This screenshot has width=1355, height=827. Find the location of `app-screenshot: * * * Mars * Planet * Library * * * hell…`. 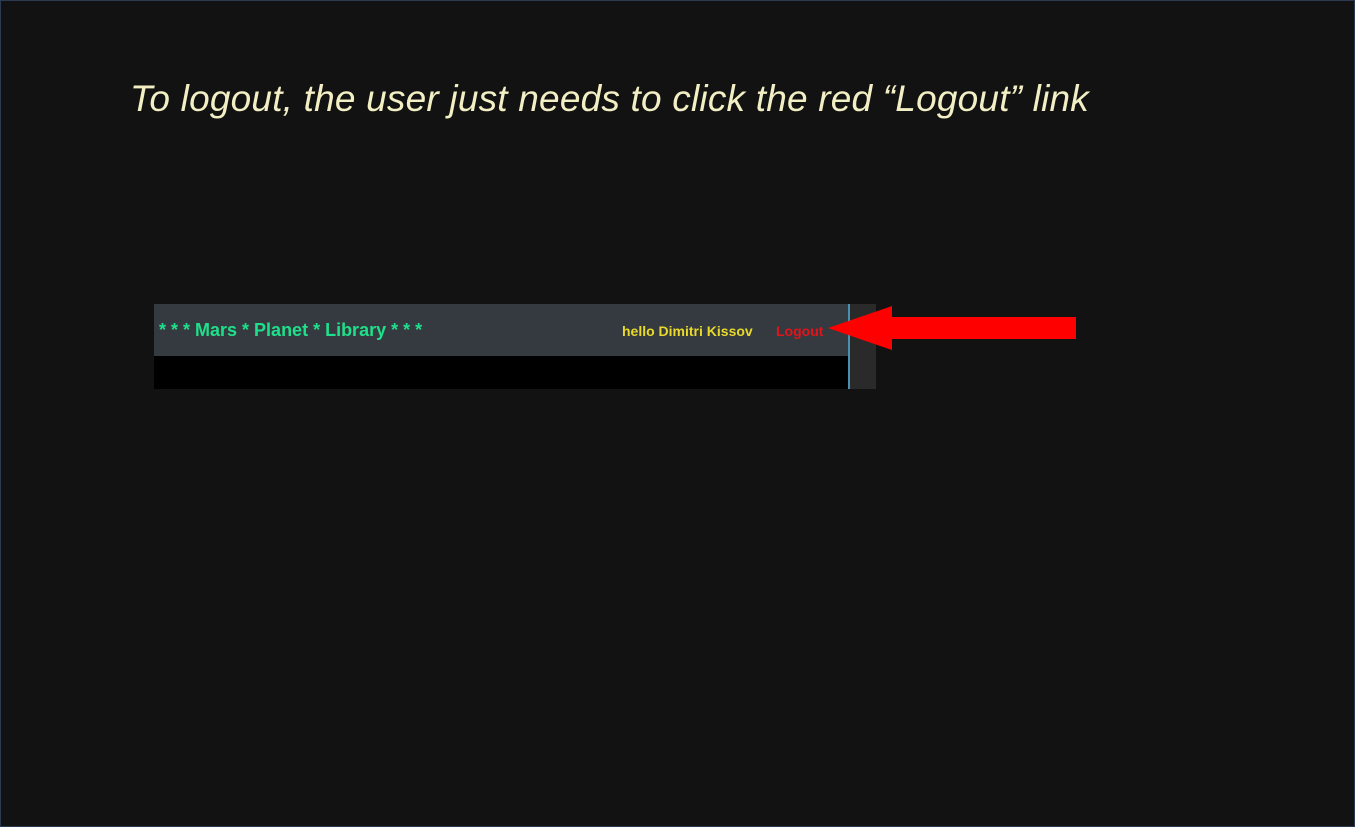

app-screenshot: * * * Mars * Planet * Library * * * hell… is located at coordinates (515, 346).